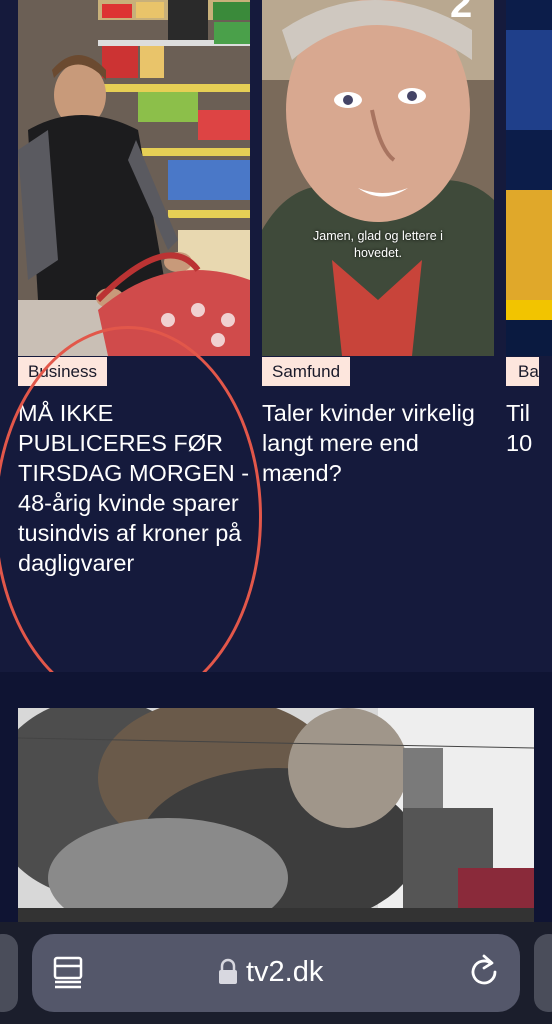  What do you see at coordinates (543, 973) in the screenshot?
I see `next-tab-edge` at bounding box center [543, 973].